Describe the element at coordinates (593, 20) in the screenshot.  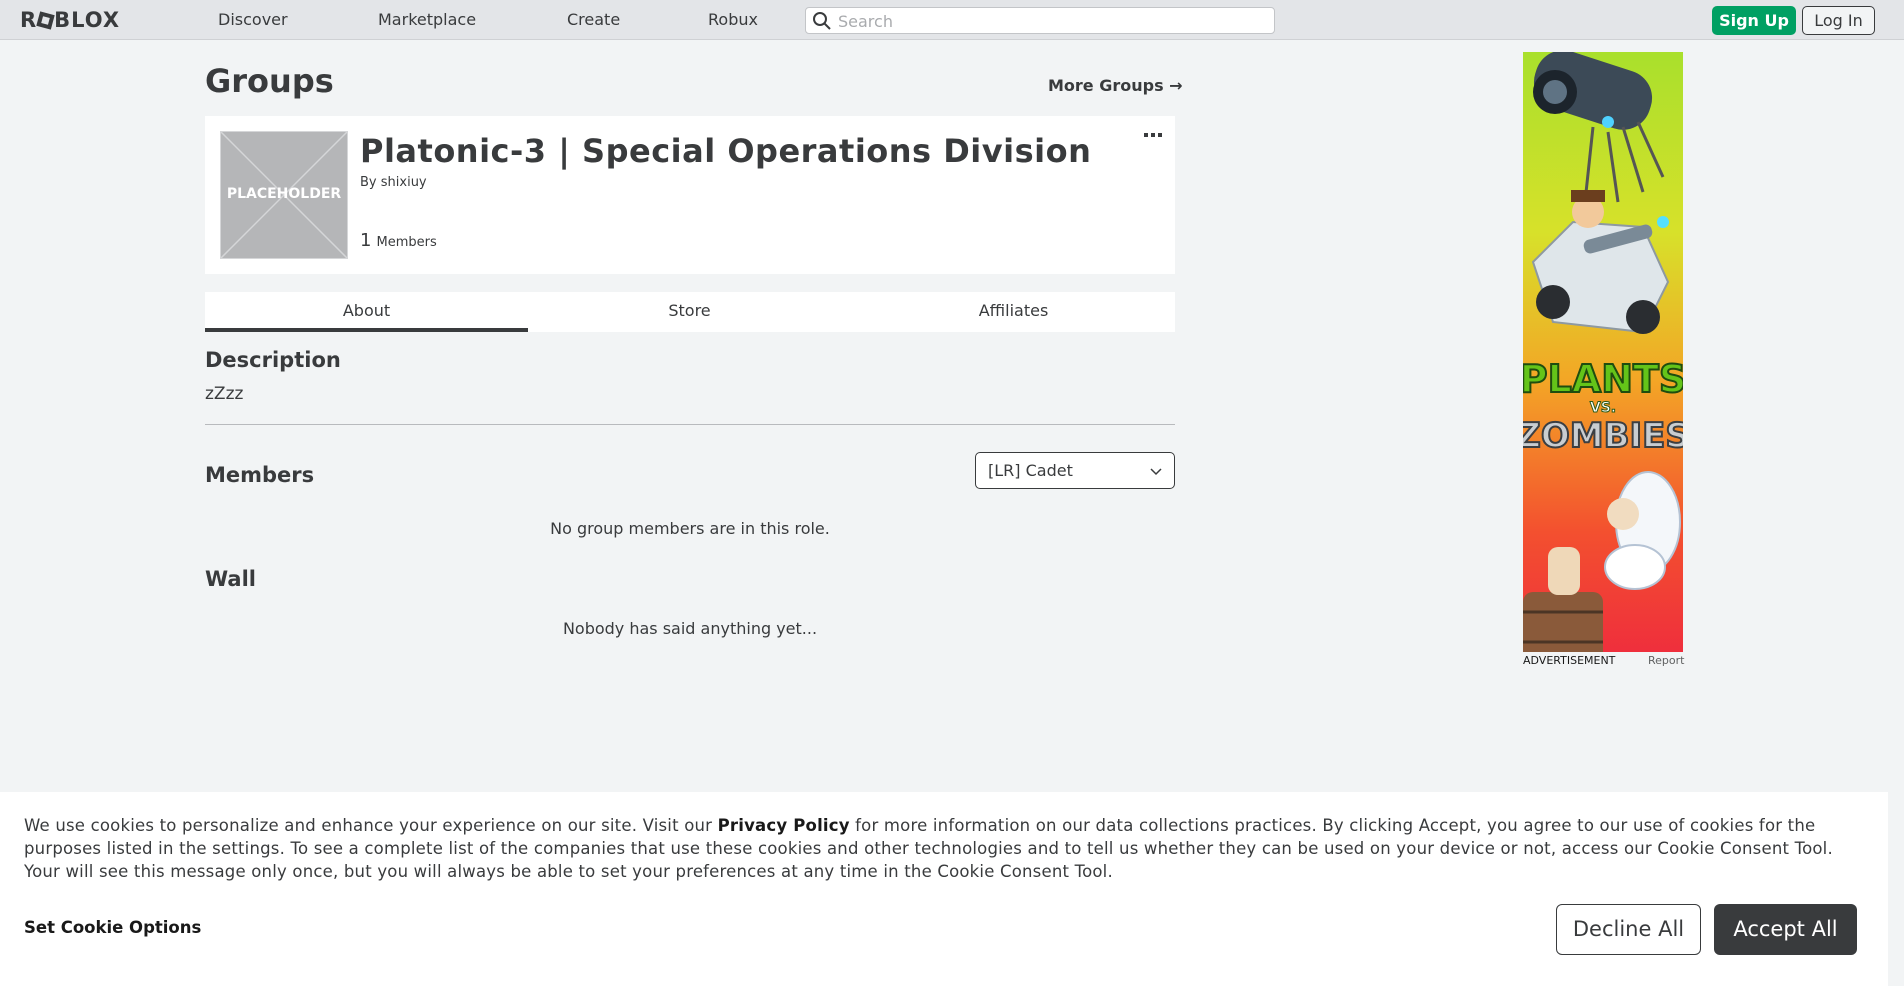
I see `nav-create: Create` at that location.